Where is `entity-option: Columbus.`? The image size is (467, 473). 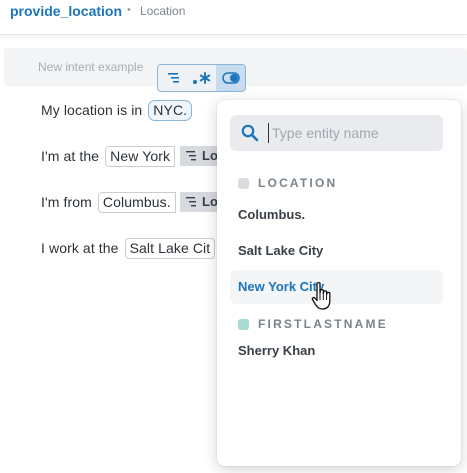
entity-option: Columbus. is located at coordinates (336, 215).